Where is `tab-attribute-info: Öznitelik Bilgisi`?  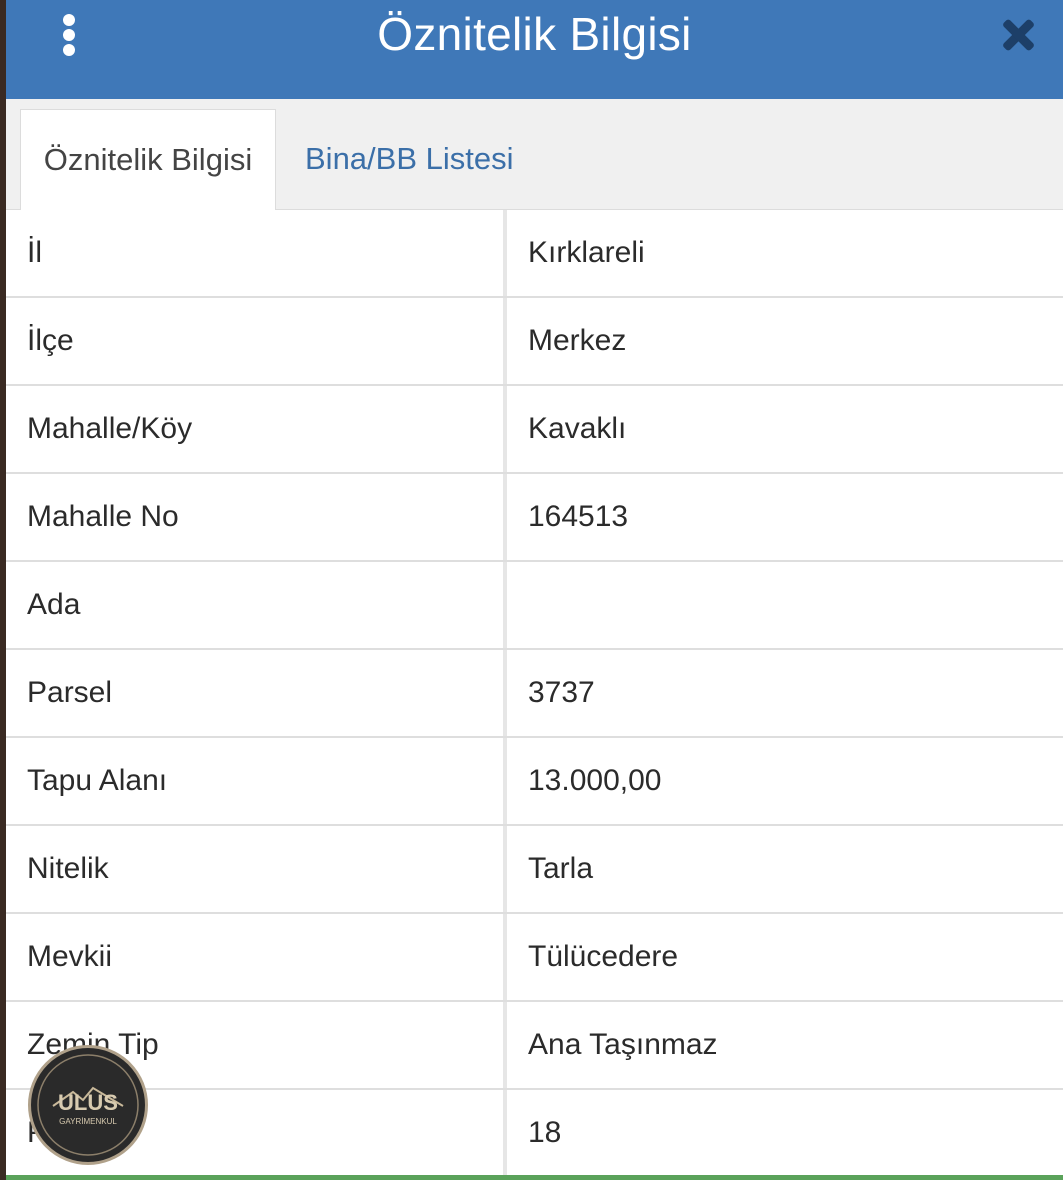
tab-attribute-info: Öznitelik Bilgisi is located at coordinates (148, 160).